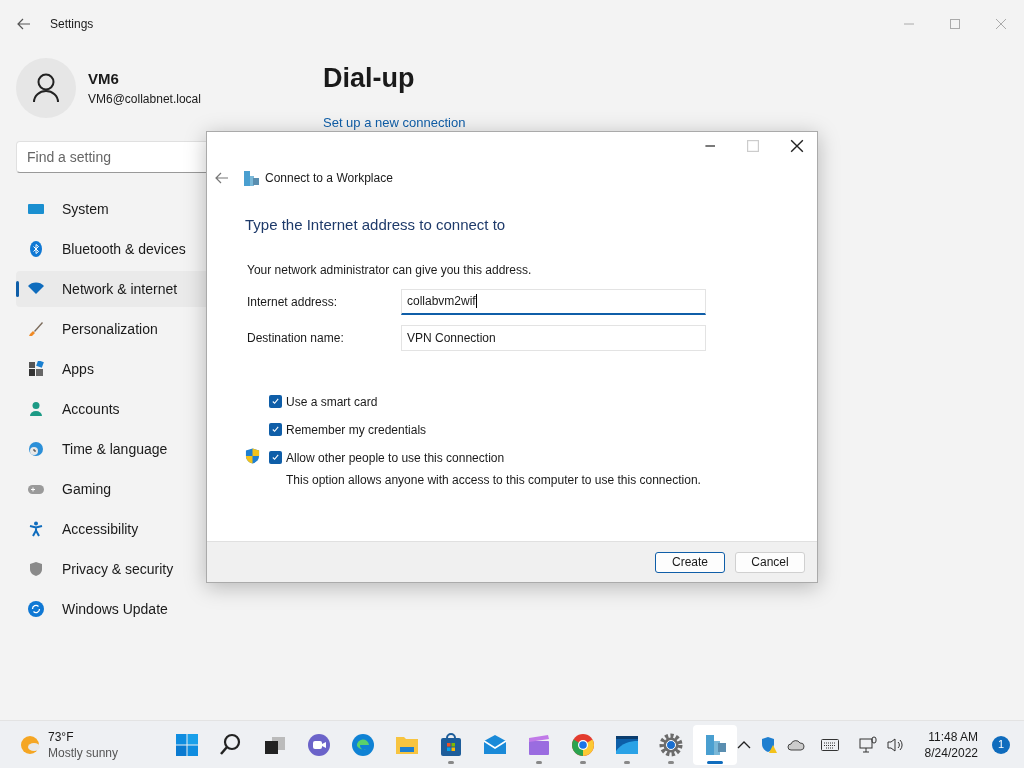  Describe the element at coordinates (867, 744) in the screenshot. I see `network-icon` at that location.